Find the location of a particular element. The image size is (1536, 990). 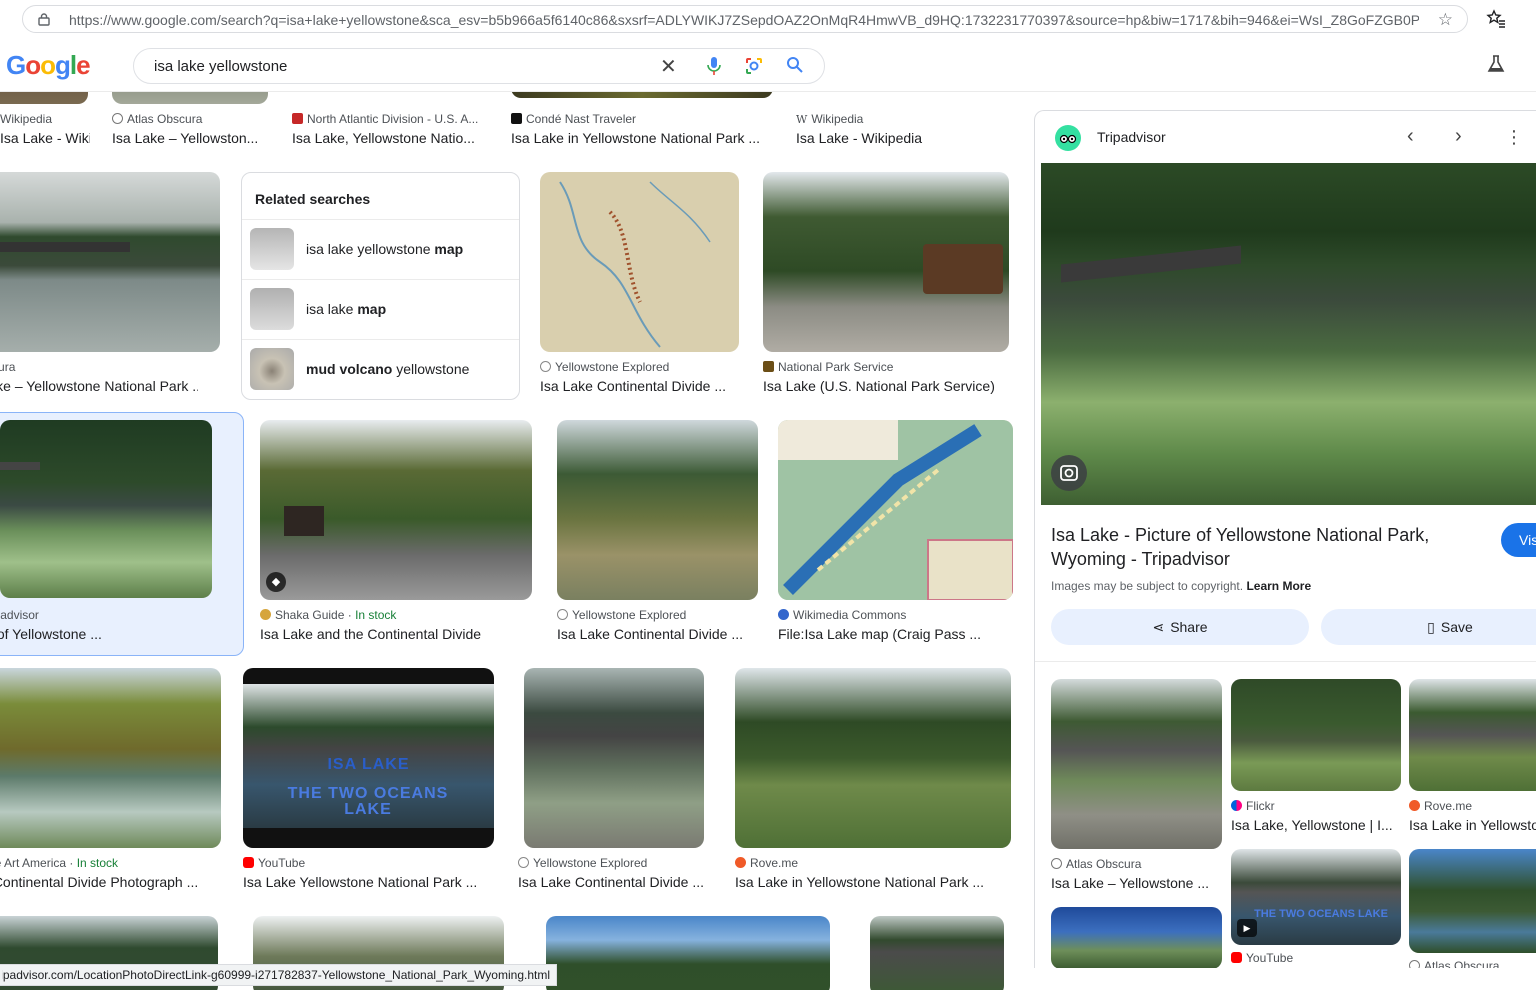

labs-flask-icon is located at coordinates (1496, 64).